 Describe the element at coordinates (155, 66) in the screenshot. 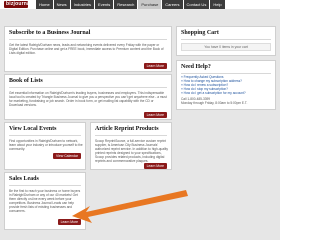

I see `subscribe-learn-more-button: Learn More` at that location.